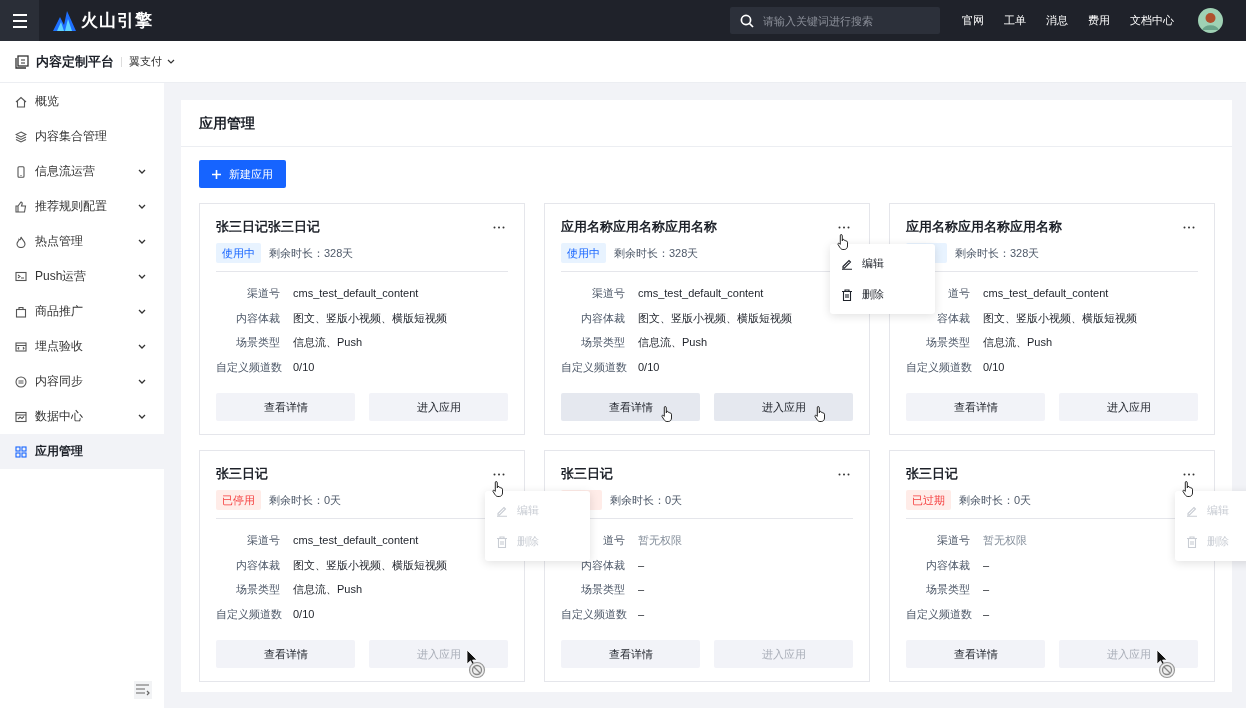 This screenshot has width=1246, height=708. What do you see at coordinates (1099, 20) in the screenshot?
I see `nav-link: 费用` at bounding box center [1099, 20].